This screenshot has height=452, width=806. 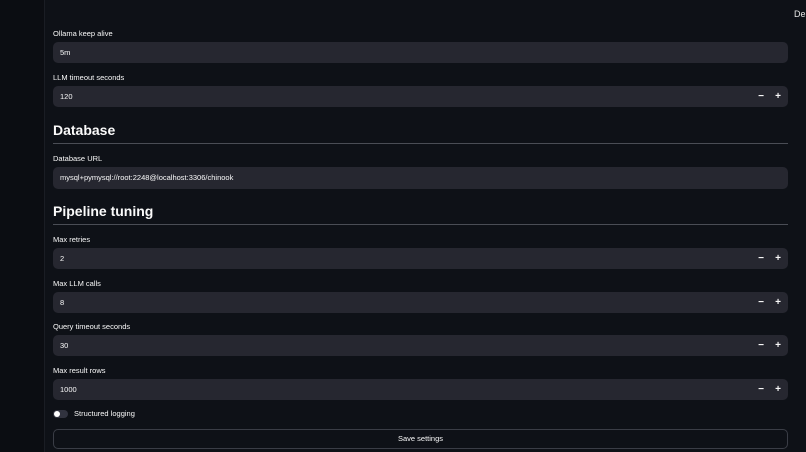 I want to click on save-settings-button: Save settings, so click(x=420, y=439).